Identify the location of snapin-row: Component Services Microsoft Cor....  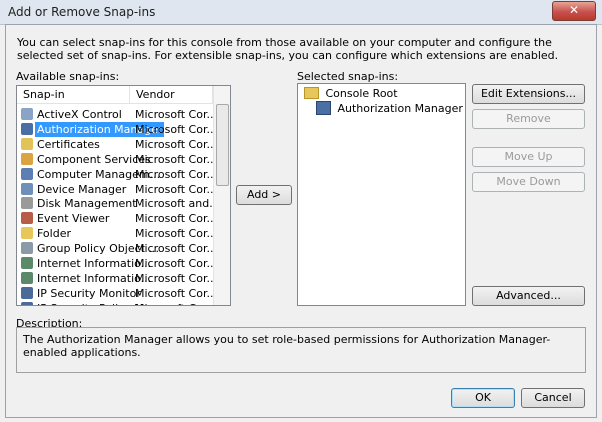
(117, 159).